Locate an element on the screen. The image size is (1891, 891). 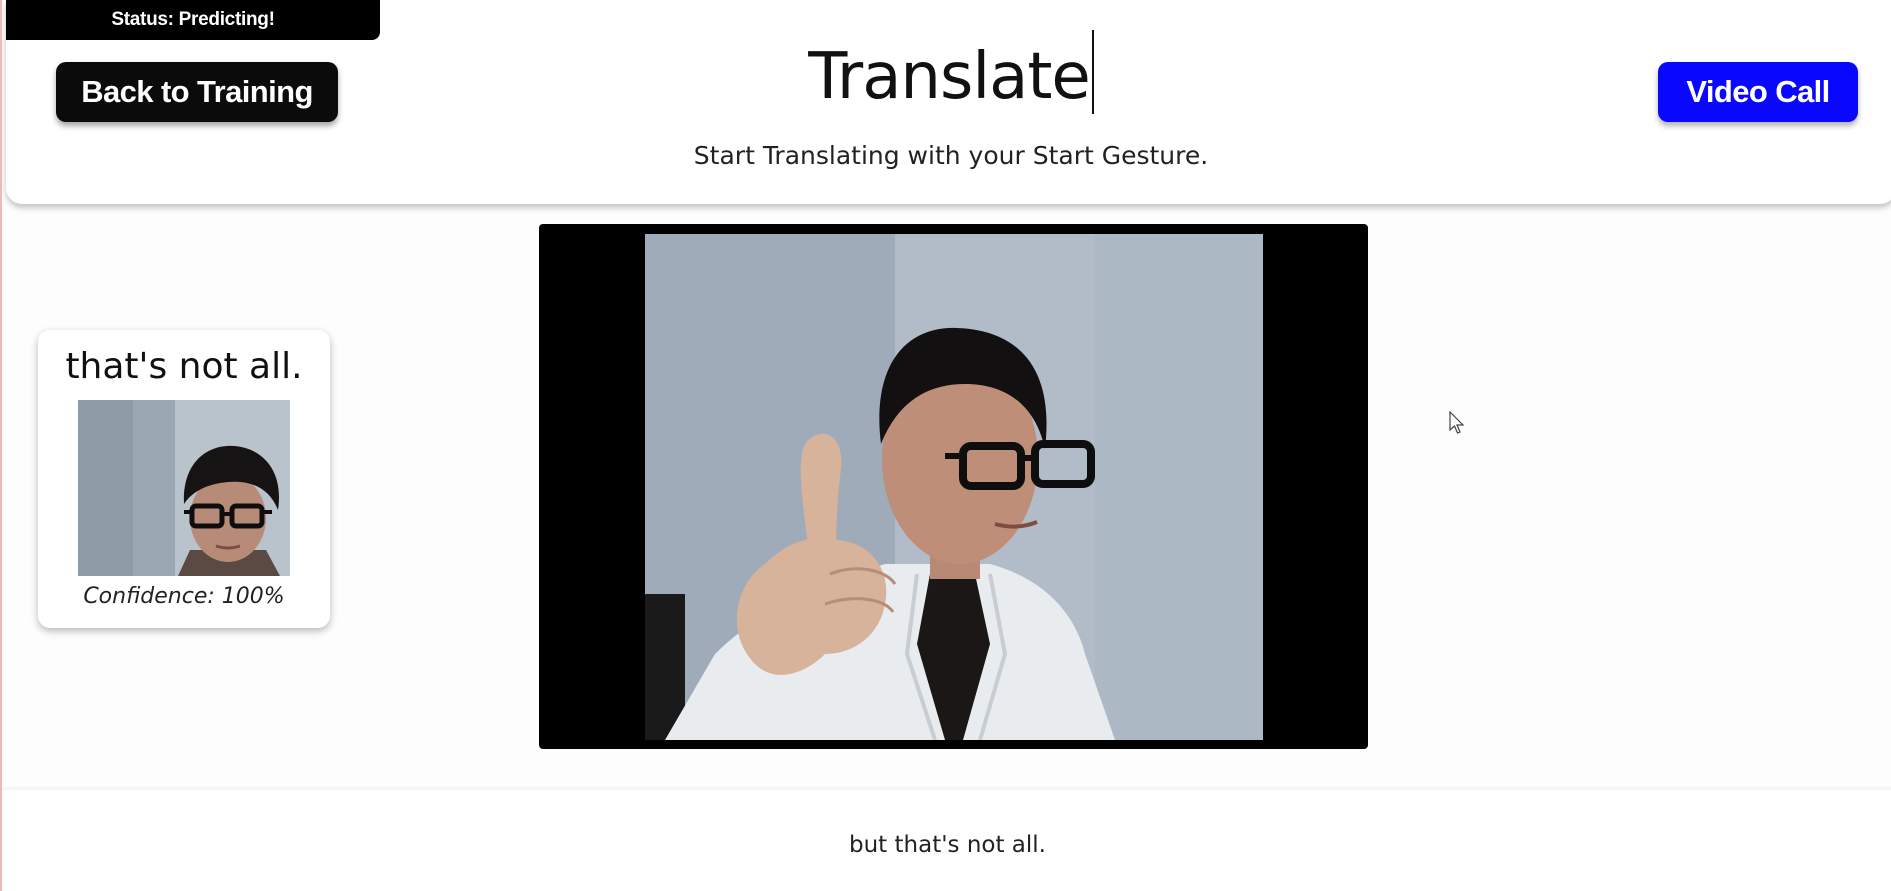
video-call-button: Video Call is located at coordinates (1758, 92).